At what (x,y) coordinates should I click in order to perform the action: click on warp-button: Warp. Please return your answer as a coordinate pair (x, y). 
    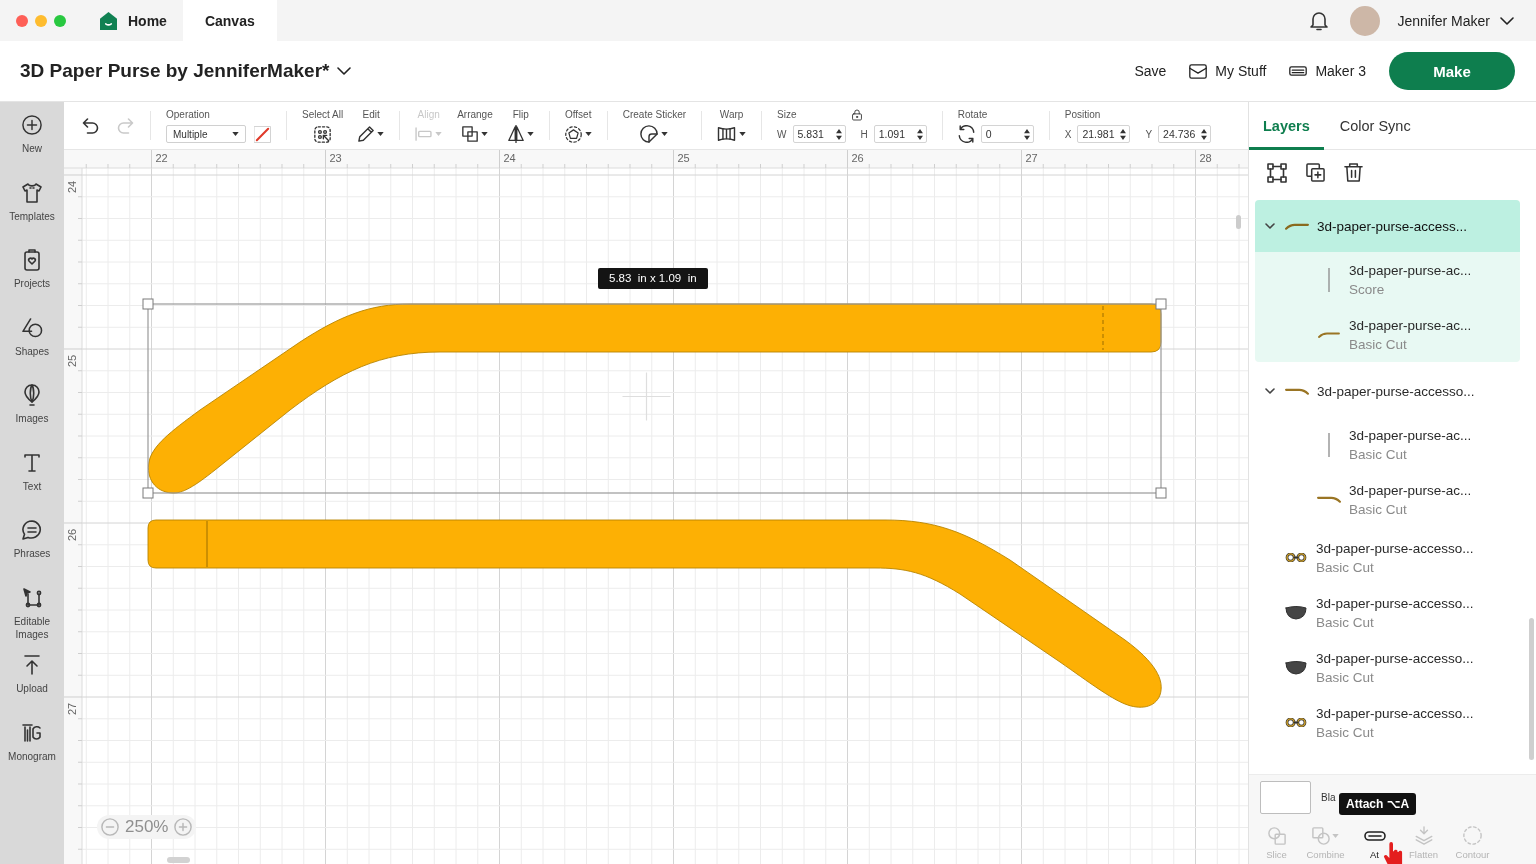
    Looking at the image, I should click on (732, 125).